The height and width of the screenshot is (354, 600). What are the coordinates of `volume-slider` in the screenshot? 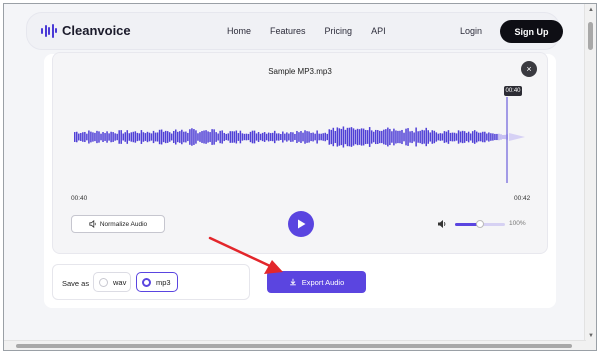 It's located at (480, 224).